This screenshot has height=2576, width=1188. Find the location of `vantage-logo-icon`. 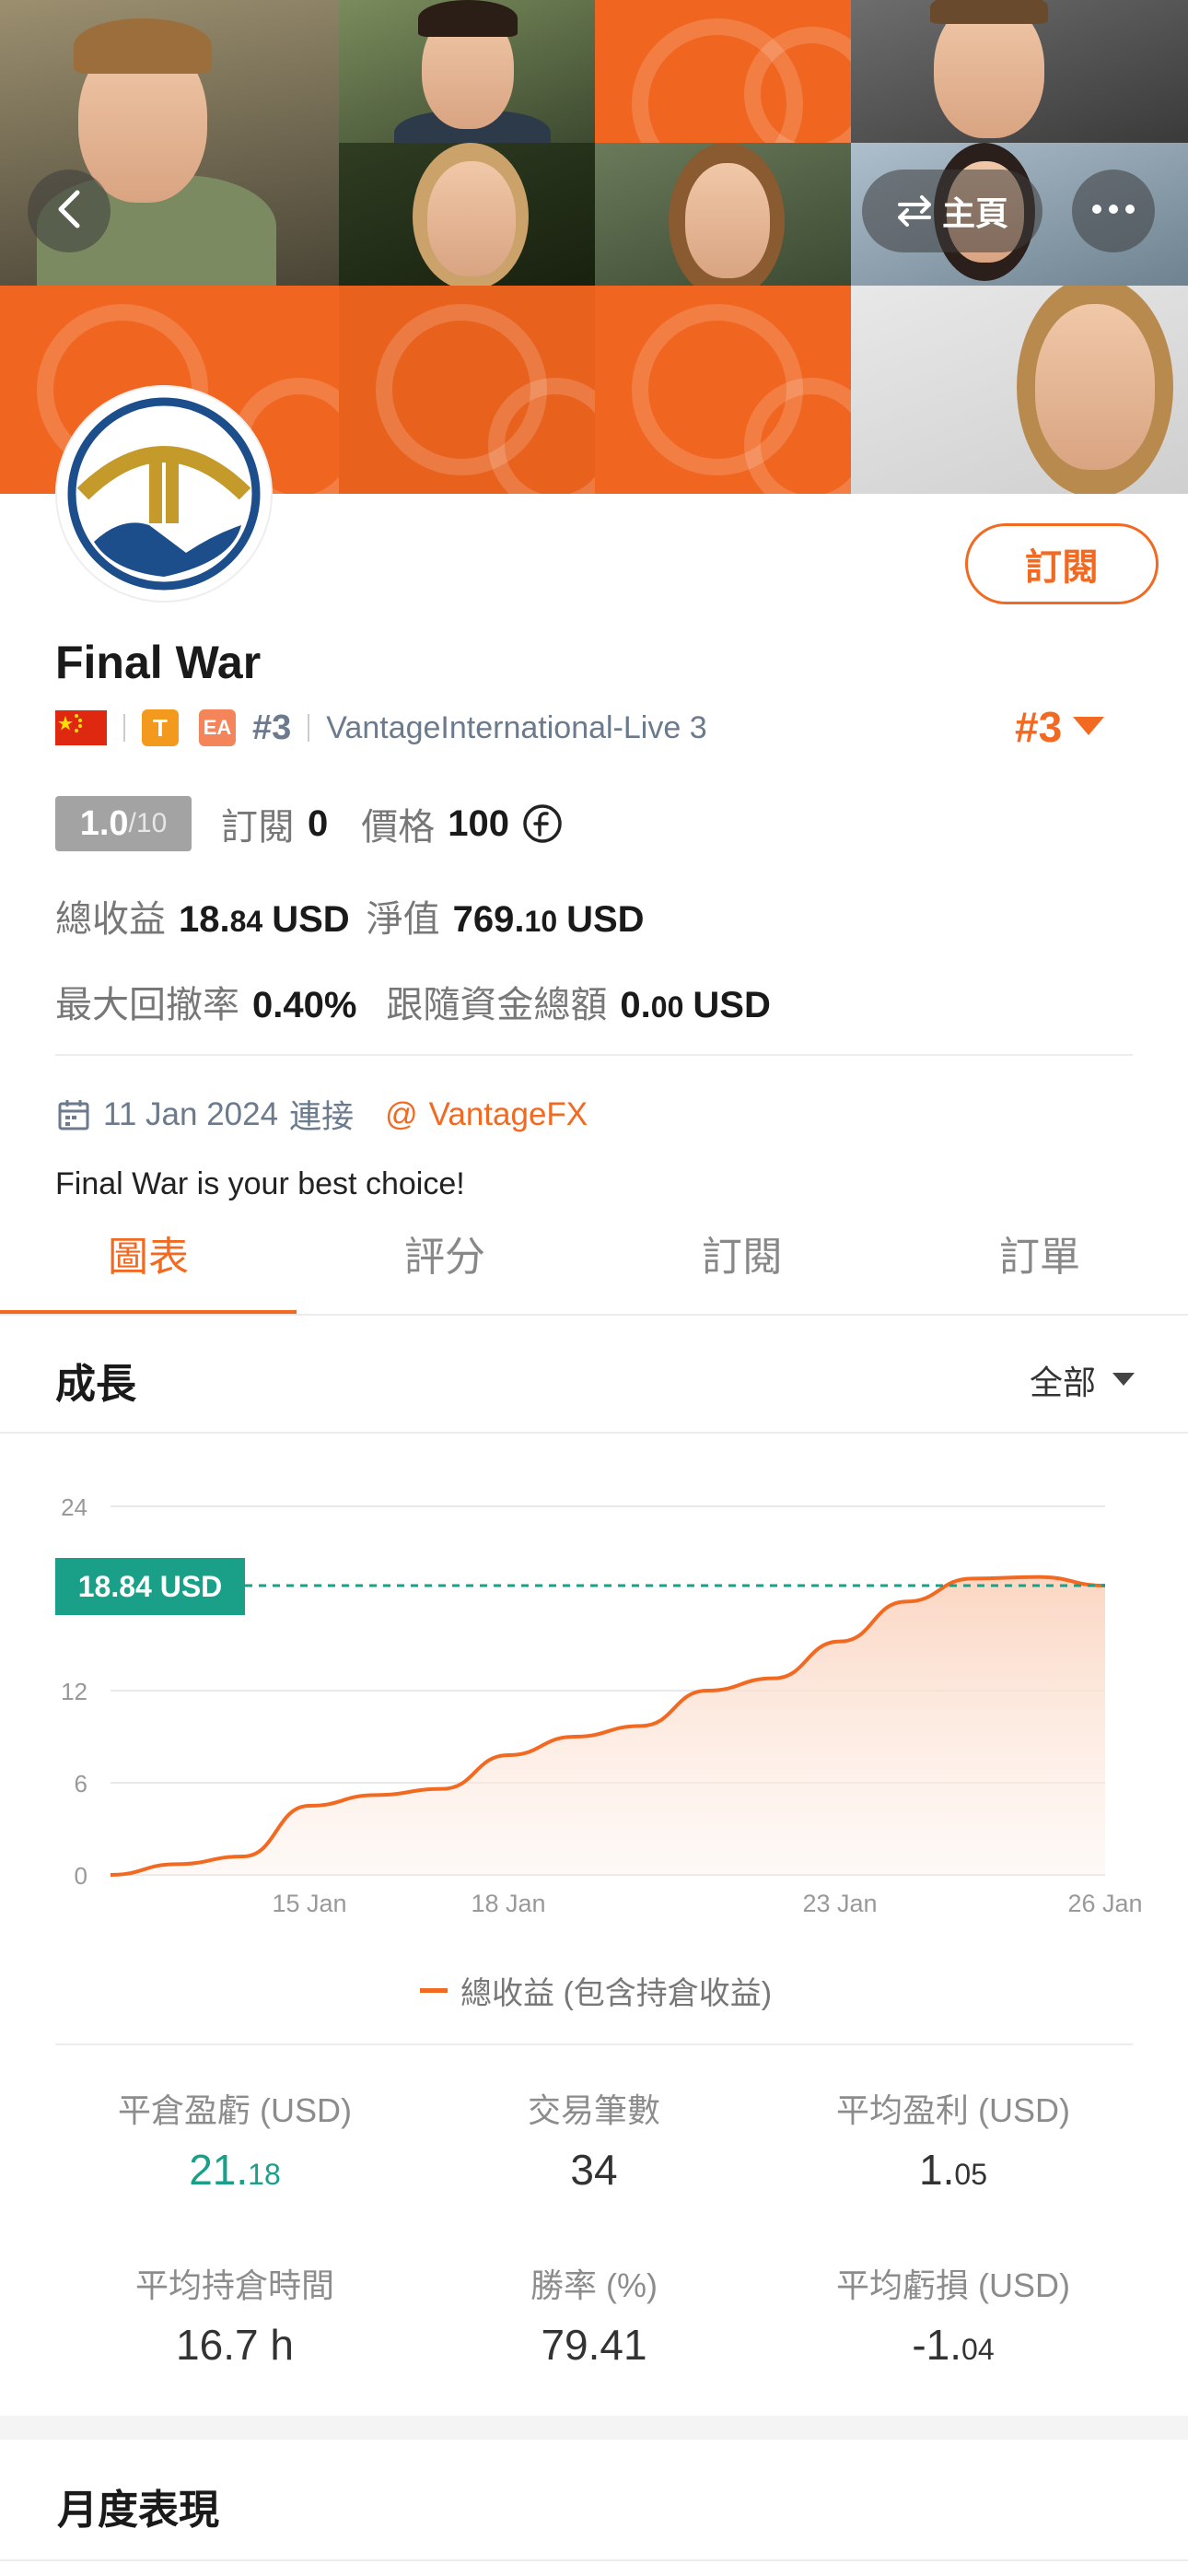

vantage-logo-icon is located at coordinates (164, 494).